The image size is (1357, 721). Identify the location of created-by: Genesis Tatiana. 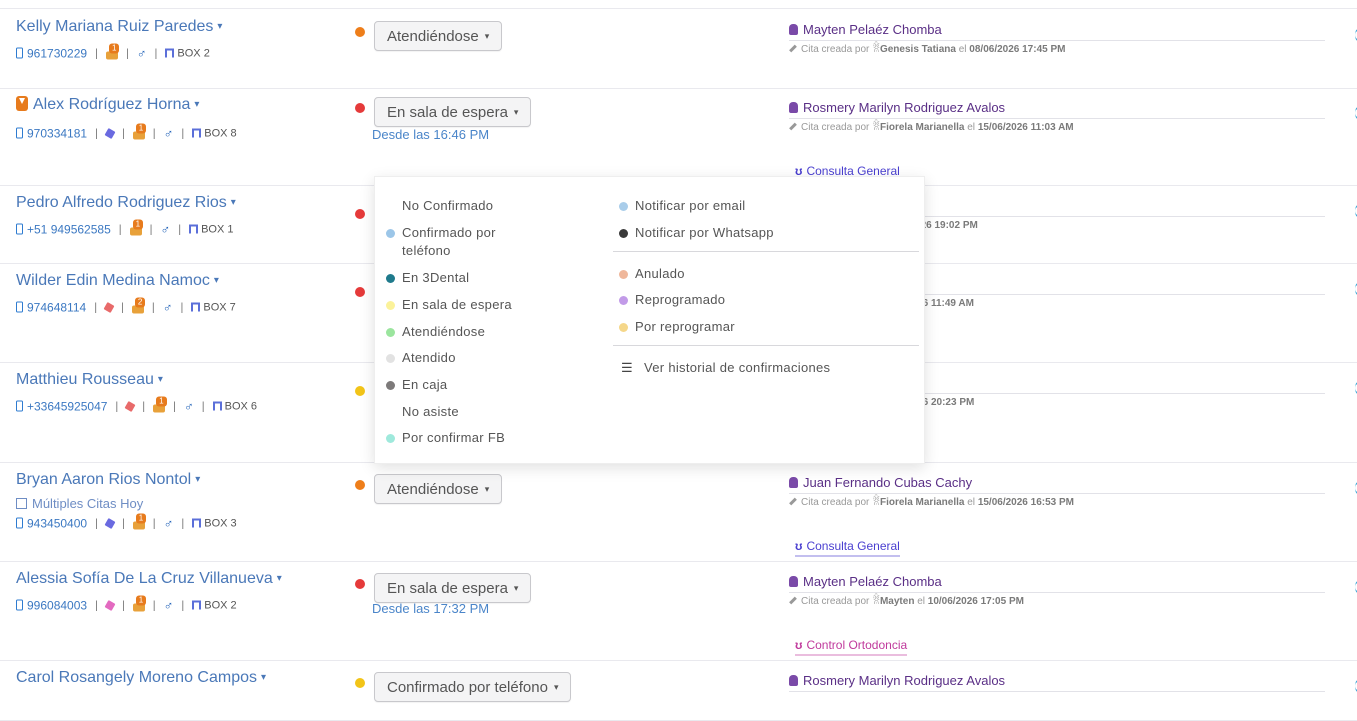
(917, 49).